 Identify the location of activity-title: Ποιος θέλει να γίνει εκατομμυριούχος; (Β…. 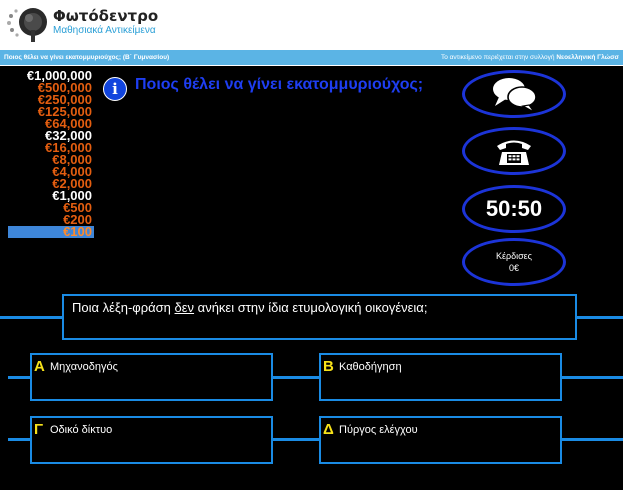
(87, 57).